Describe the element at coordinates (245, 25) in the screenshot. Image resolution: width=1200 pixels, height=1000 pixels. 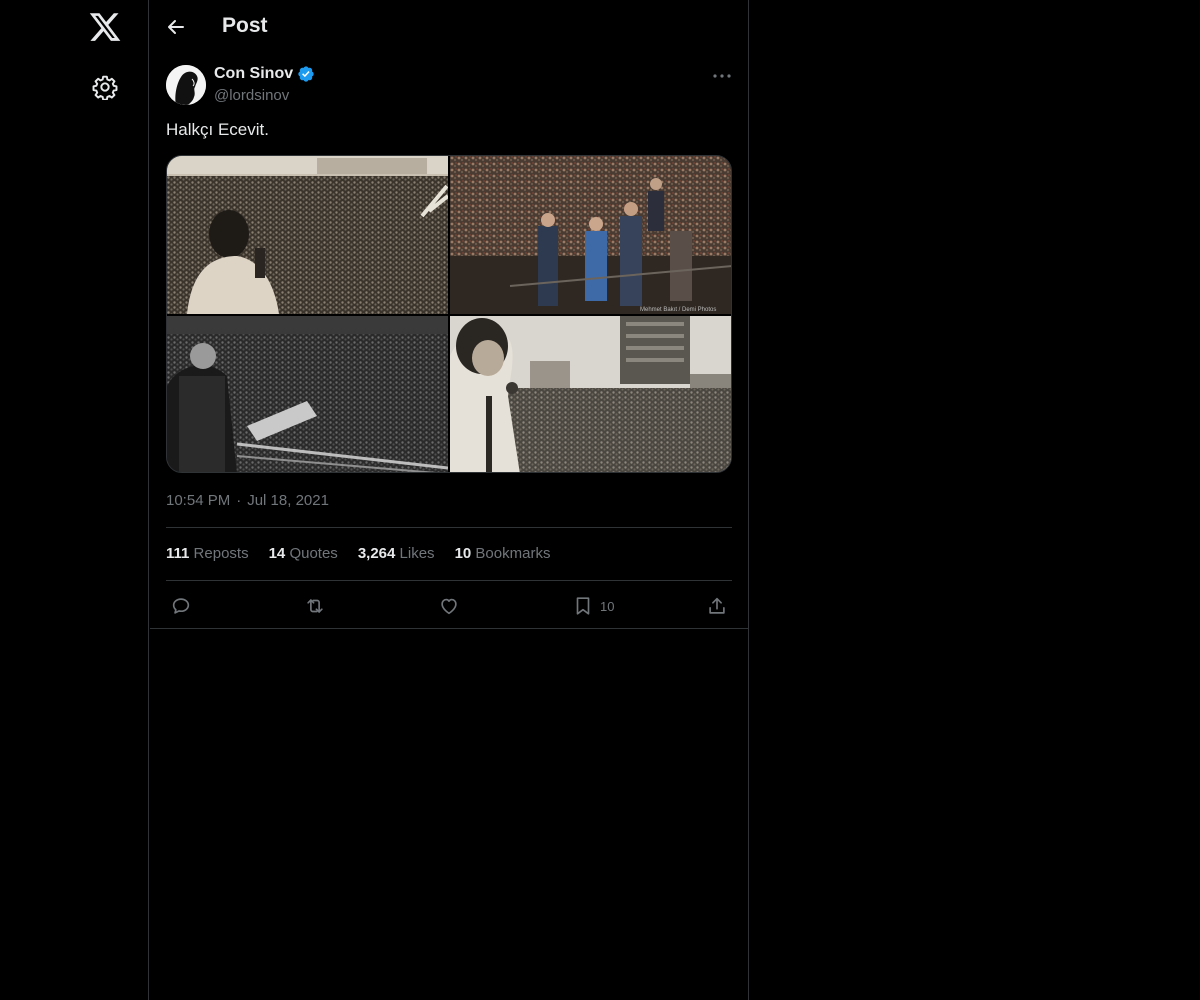
I see `page-title: Post` at that location.